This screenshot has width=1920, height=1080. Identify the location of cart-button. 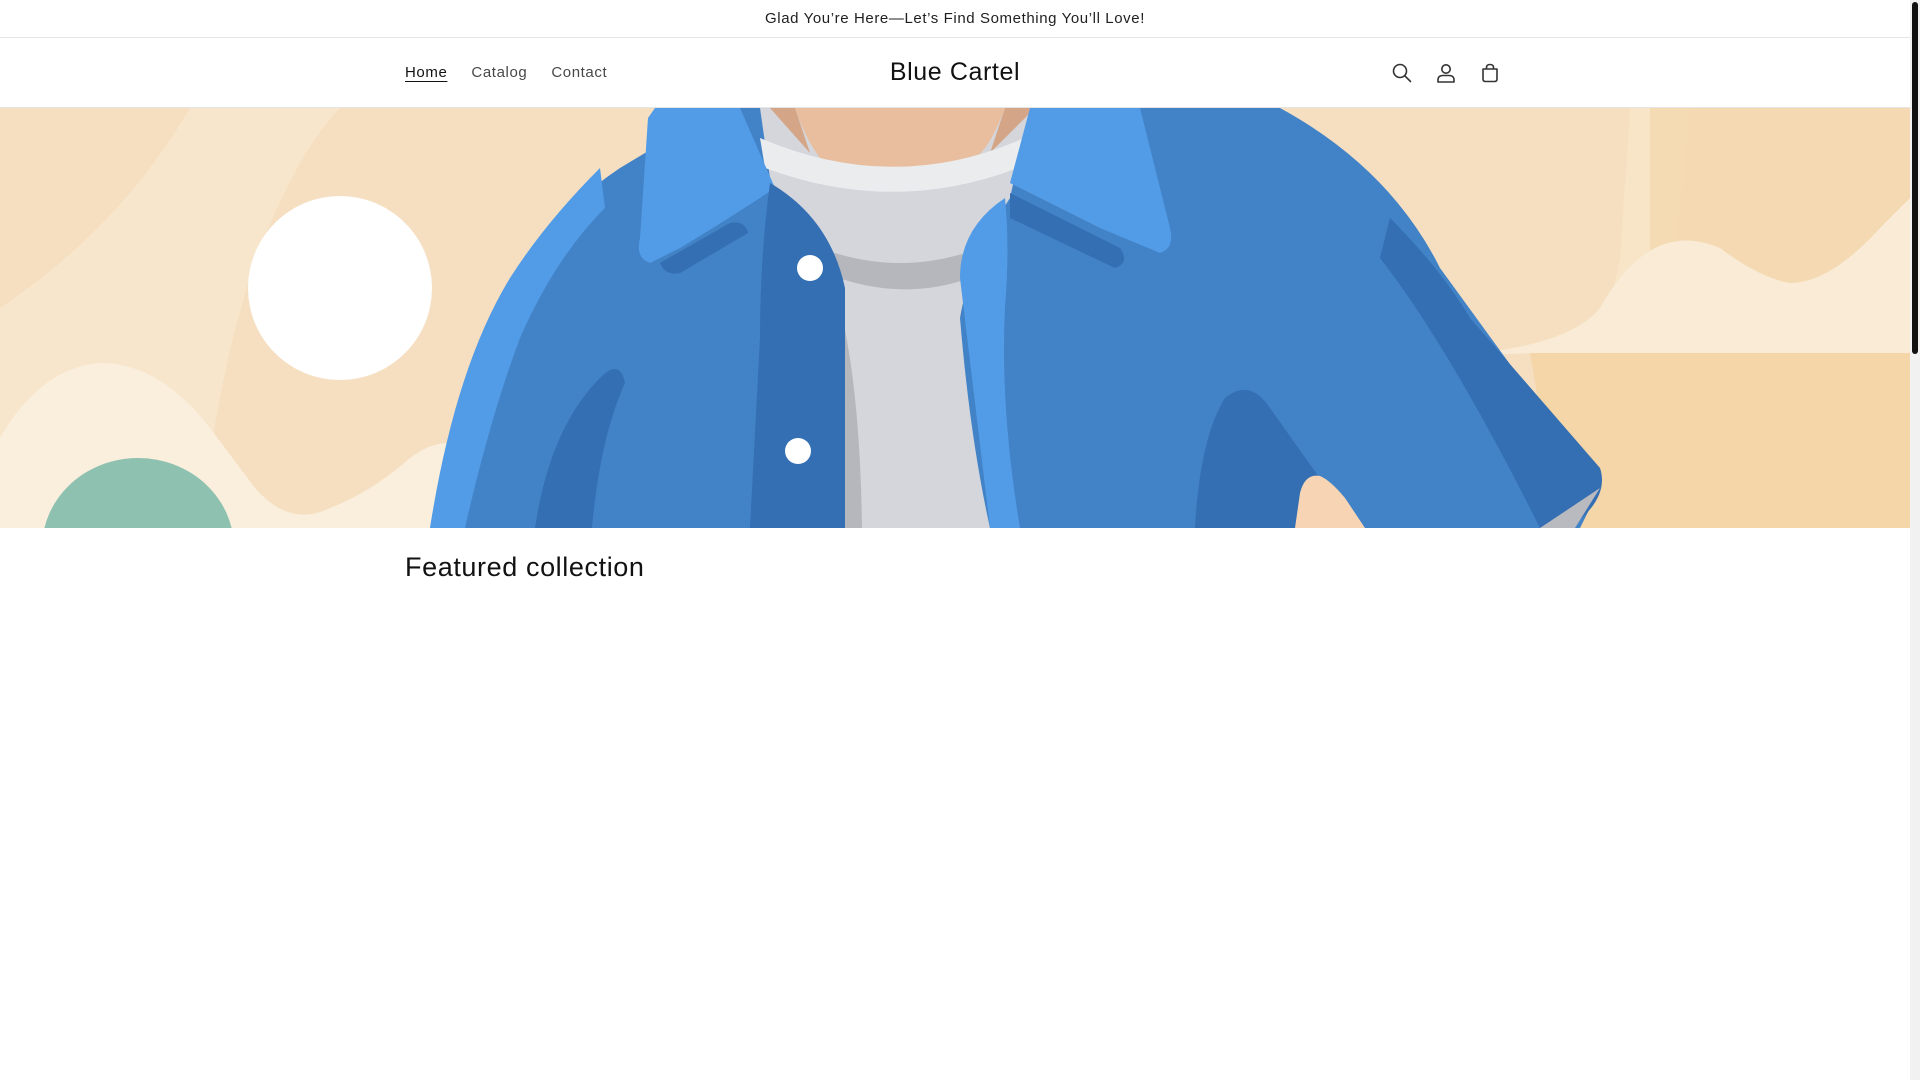
(1490, 73).